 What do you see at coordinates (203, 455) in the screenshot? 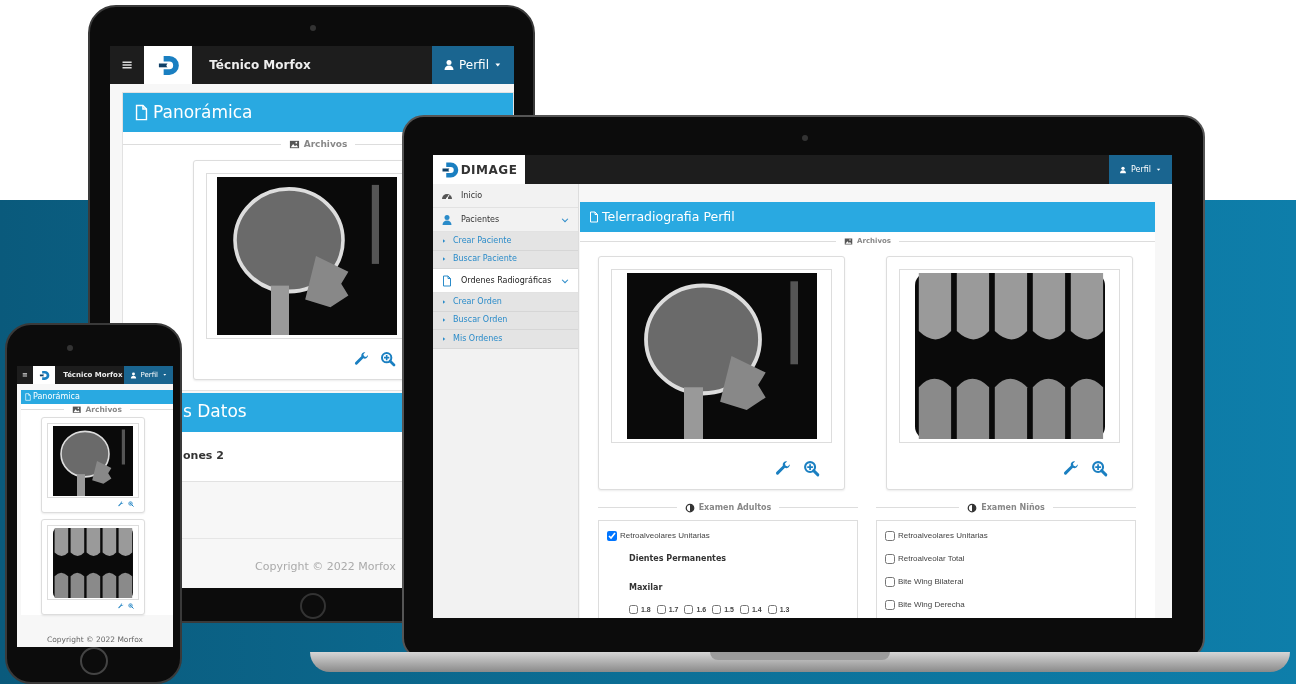
I see `section-text: ones 2` at bounding box center [203, 455].